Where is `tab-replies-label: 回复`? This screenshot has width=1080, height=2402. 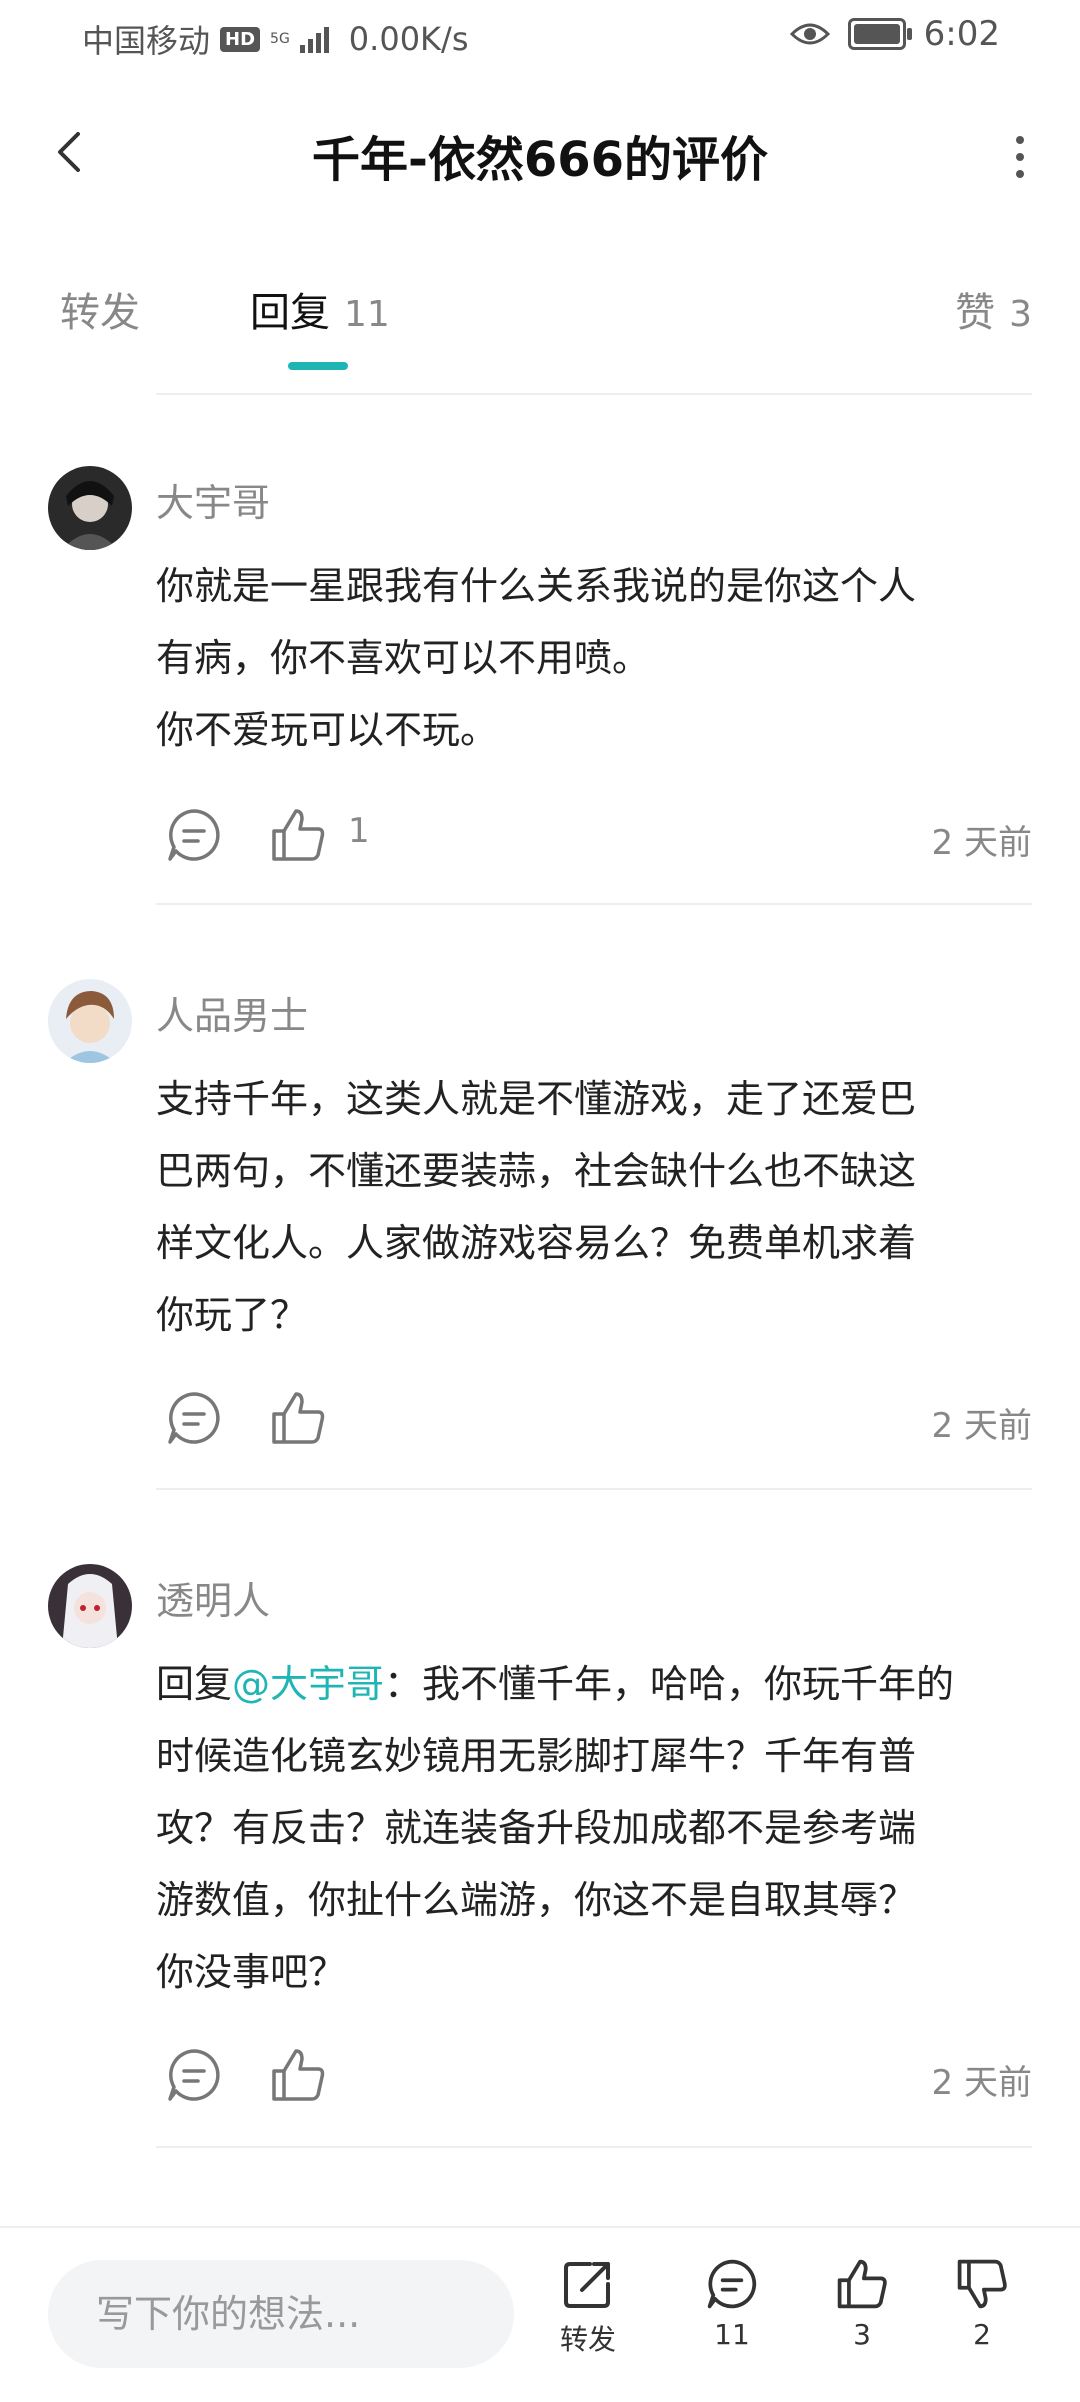
tab-replies-label: 回复 is located at coordinates (290, 313).